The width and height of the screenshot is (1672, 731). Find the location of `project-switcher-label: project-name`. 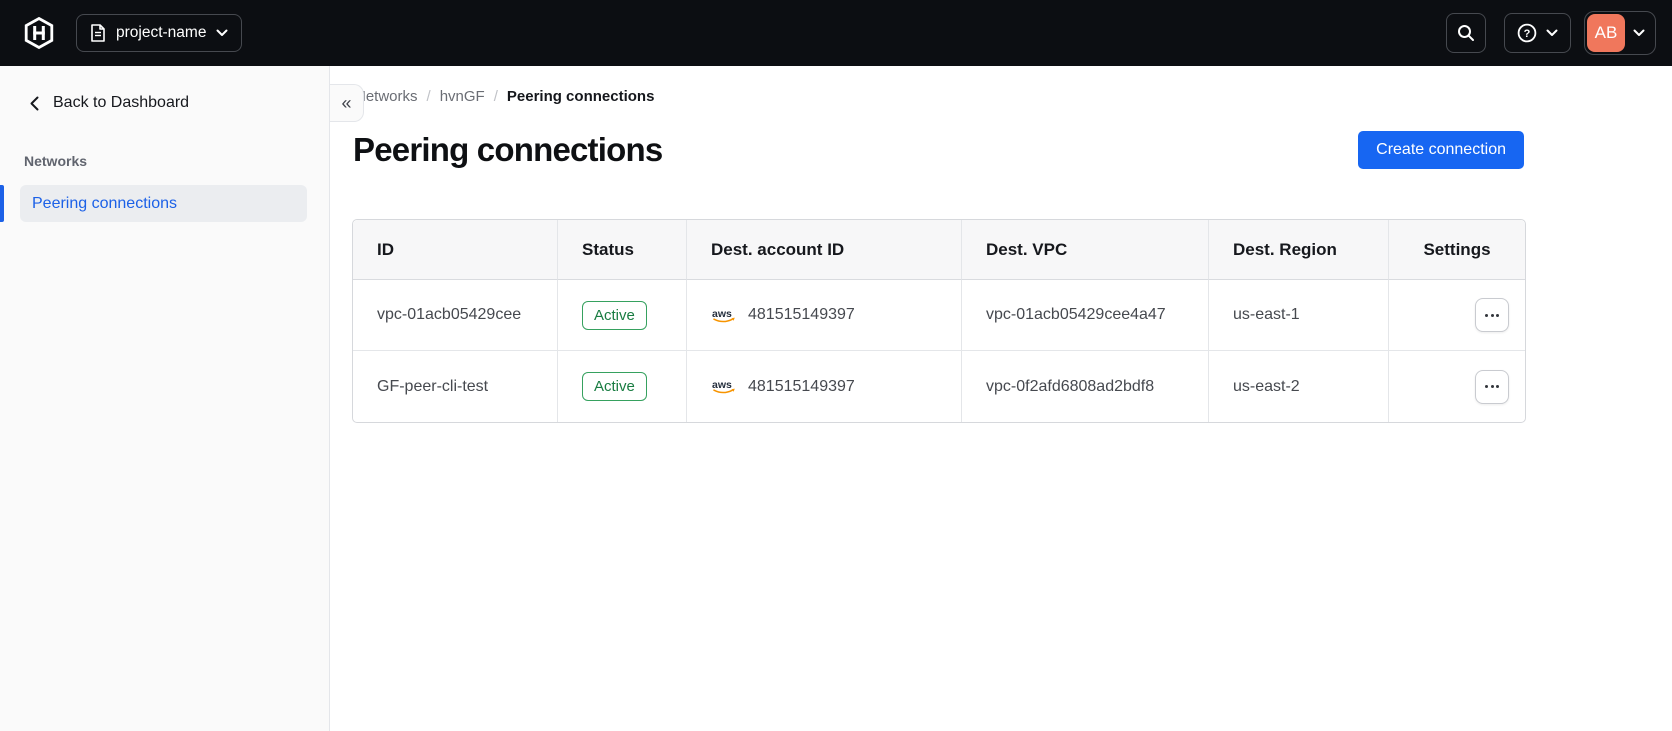

project-switcher-label: project-name is located at coordinates (161, 32).